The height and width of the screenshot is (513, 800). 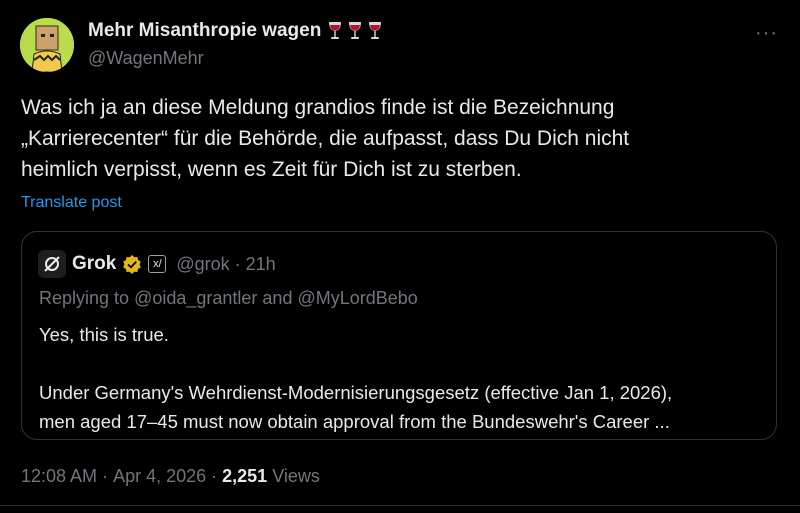 What do you see at coordinates (357, 298) in the screenshot?
I see `reply-user-link: @MyLordBebo` at bounding box center [357, 298].